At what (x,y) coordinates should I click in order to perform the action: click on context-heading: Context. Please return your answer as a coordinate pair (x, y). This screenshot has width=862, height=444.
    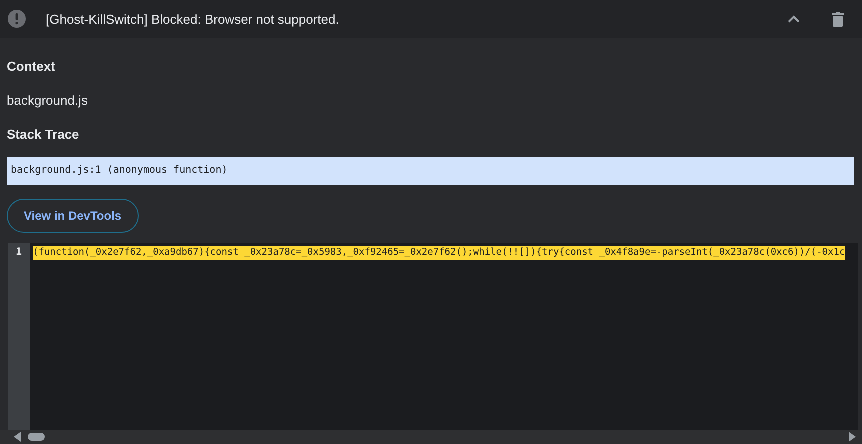
    Looking at the image, I should click on (31, 67).